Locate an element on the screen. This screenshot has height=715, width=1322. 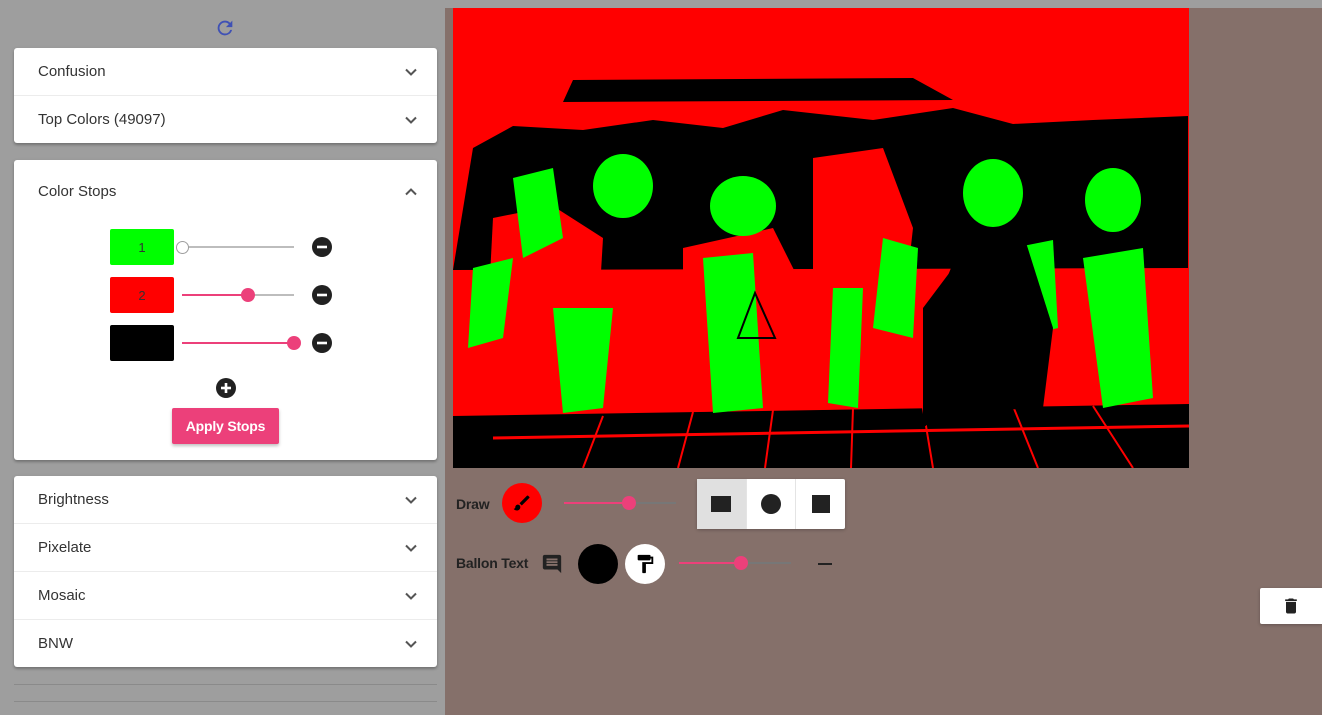
panel-color-stops-header: Color Stops is located at coordinates (225, 191).